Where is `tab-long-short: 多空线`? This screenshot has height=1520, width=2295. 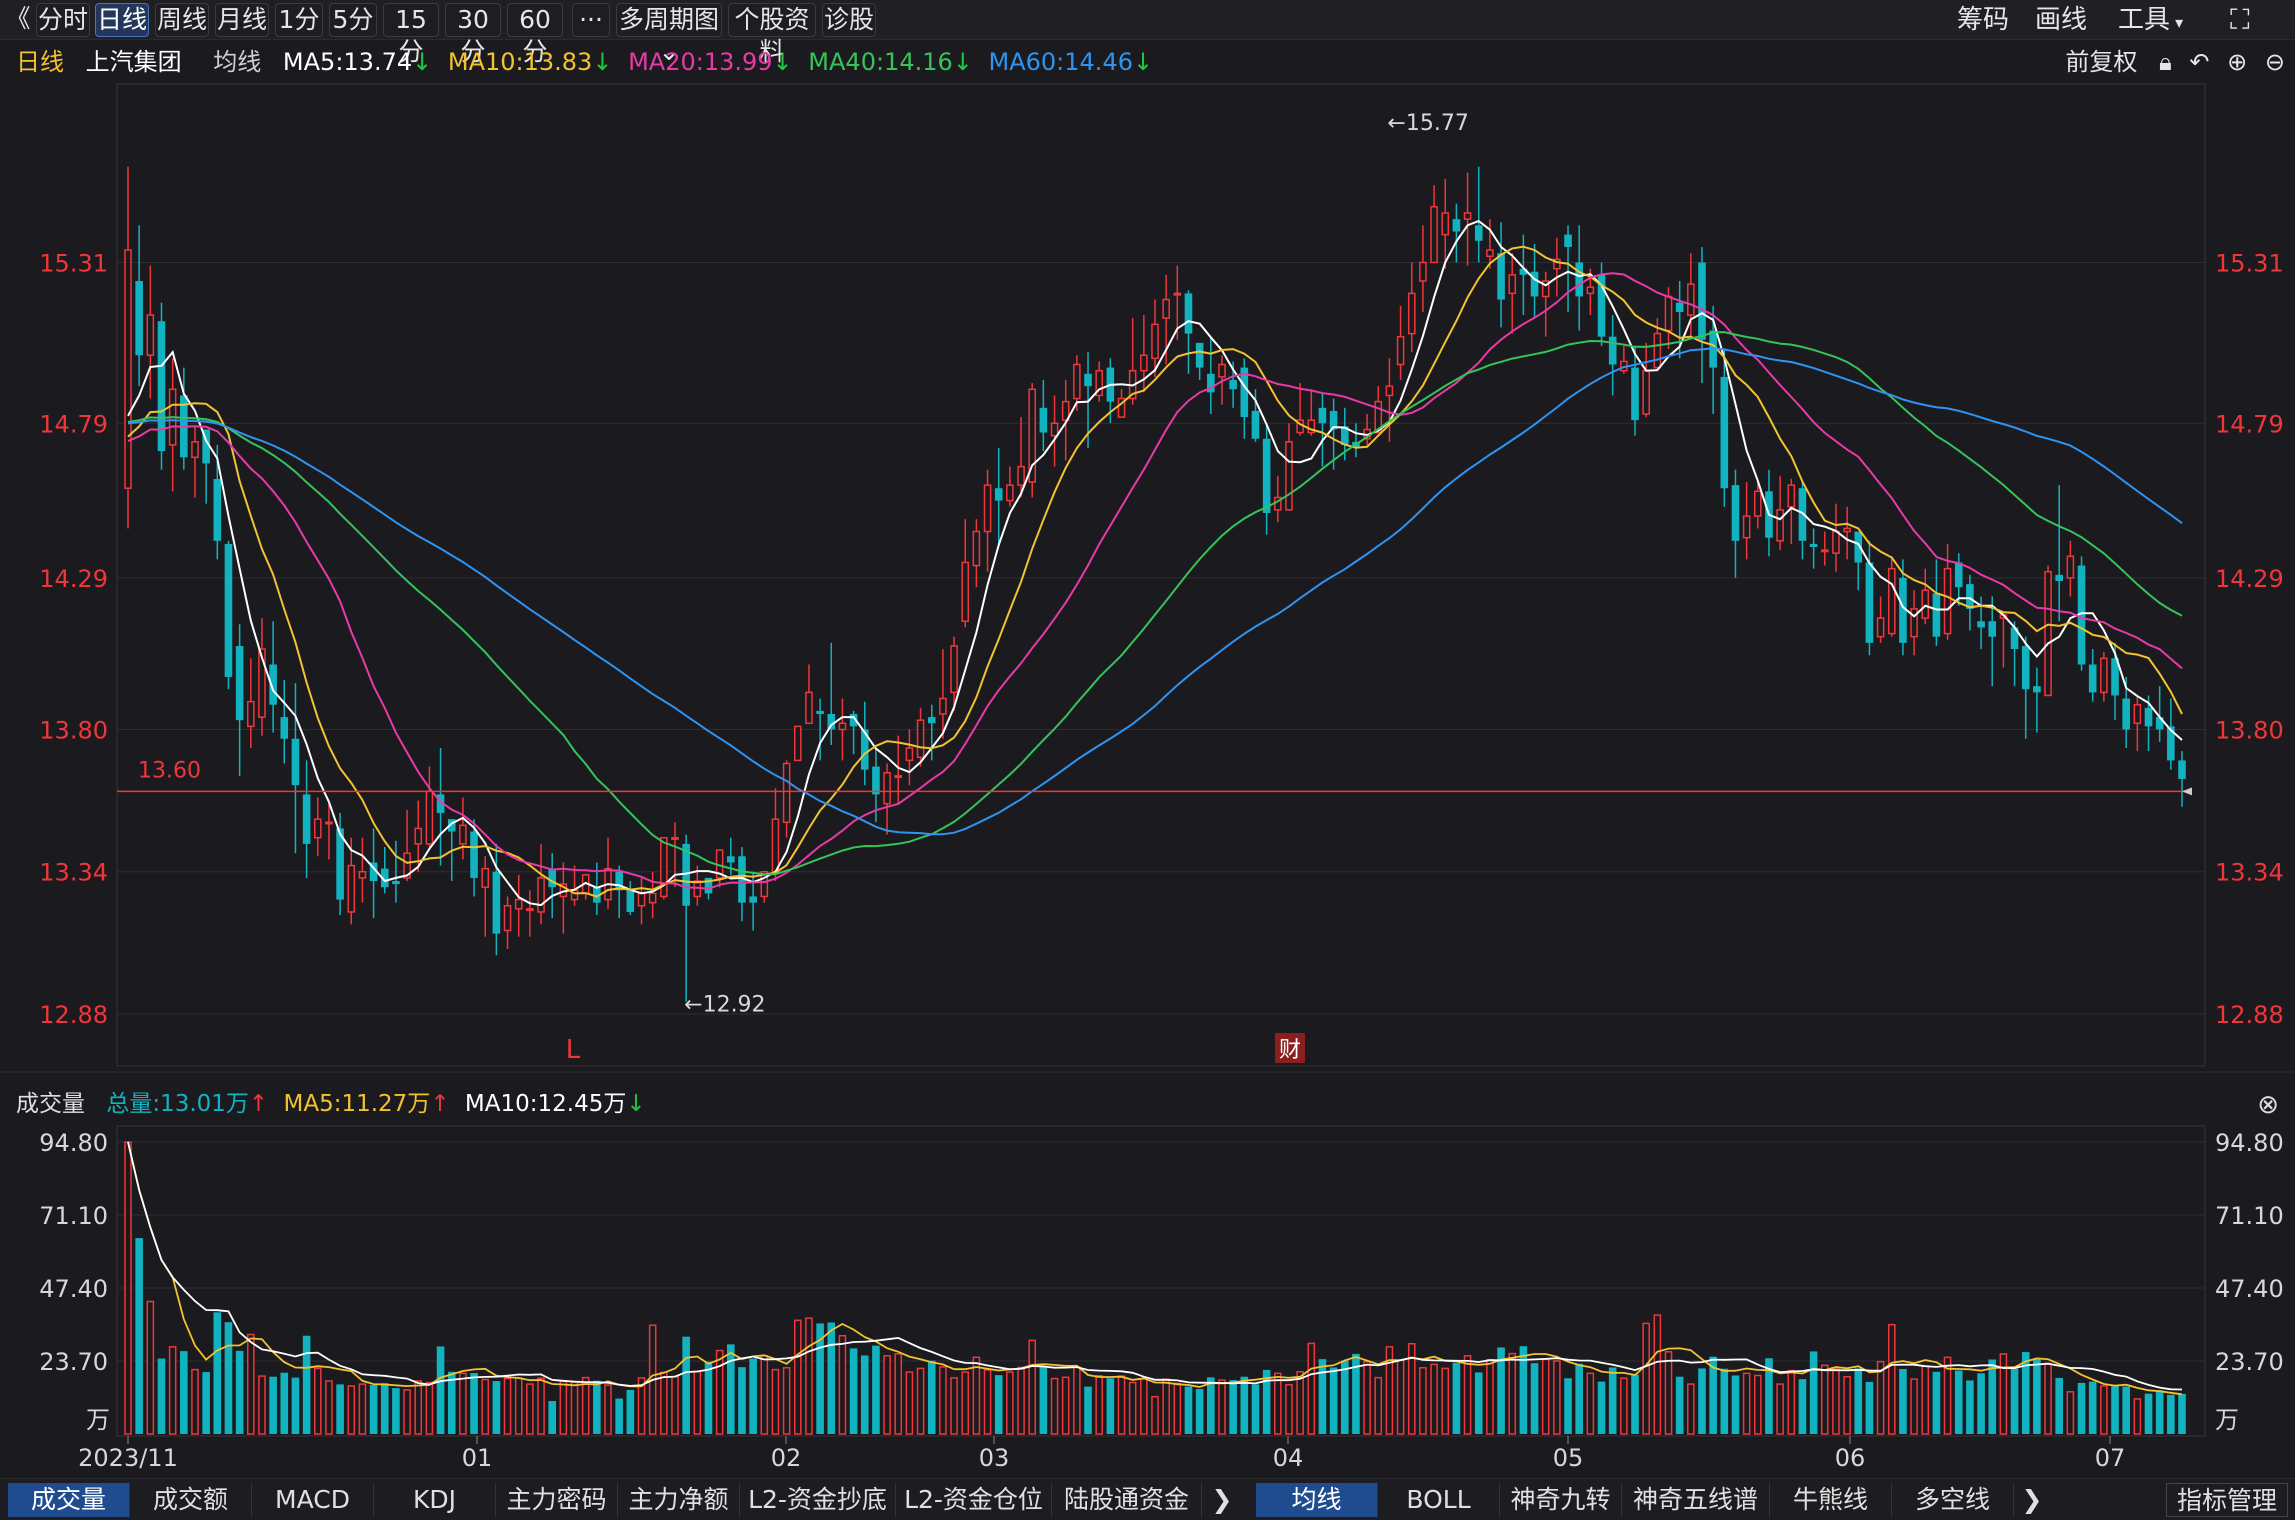 tab-long-short: 多空线 is located at coordinates (1953, 1500).